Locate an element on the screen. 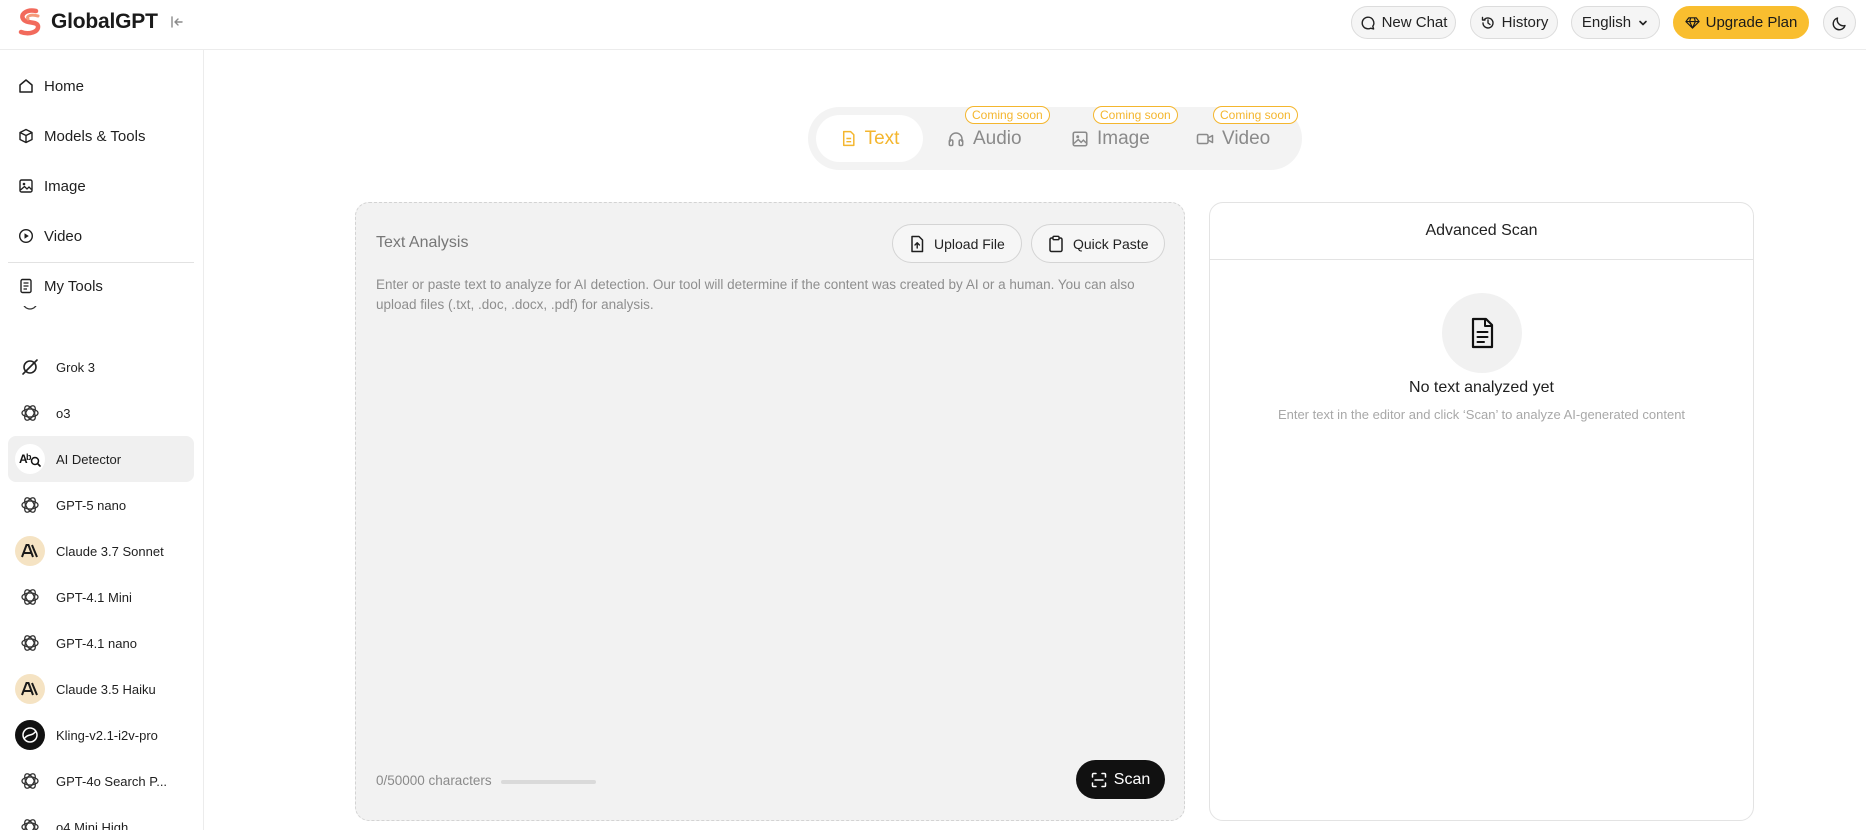 The image size is (1866, 830). sidebar-tool-gpt-4-1-mini: GPT-4.1 Mini is located at coordinates (101, 597).